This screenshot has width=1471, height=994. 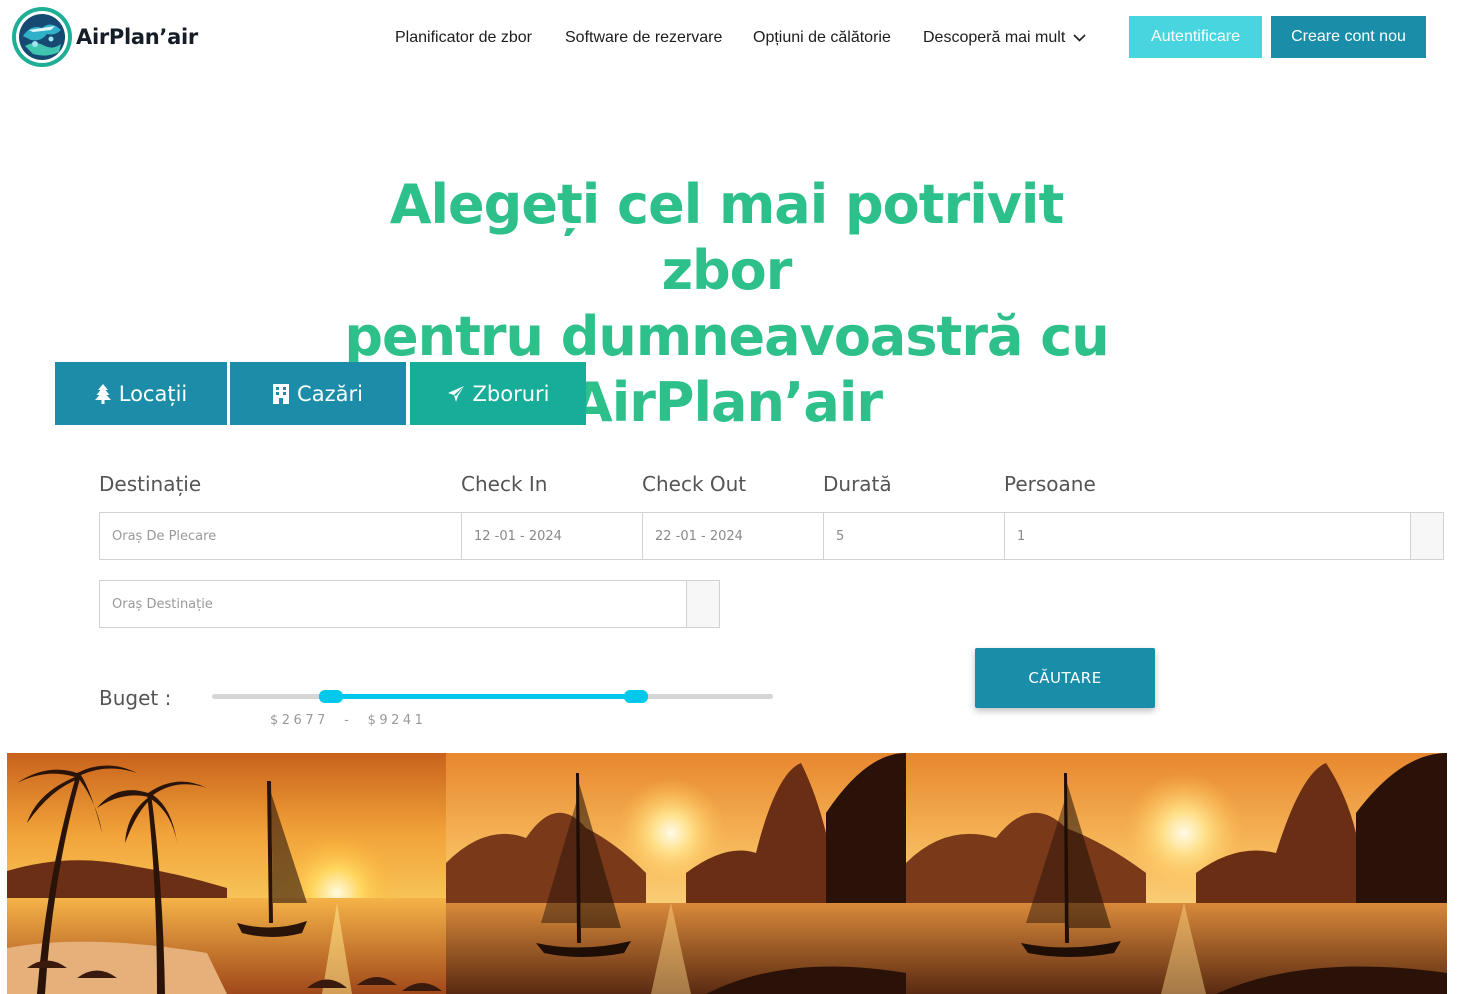 I want to click on departure-city-input, so click(x=280, y=536).